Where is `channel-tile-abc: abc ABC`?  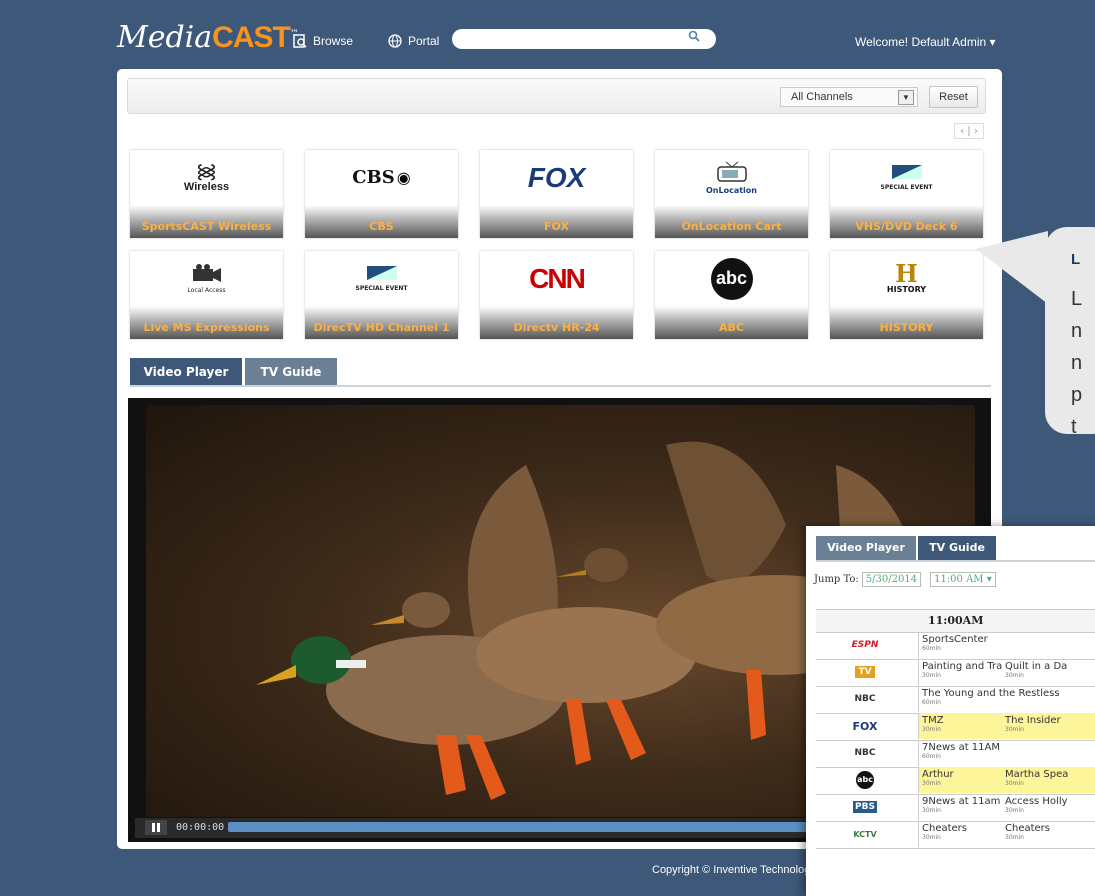
channel-tile-abc: abc ABC is located at coordinates (731, 295).